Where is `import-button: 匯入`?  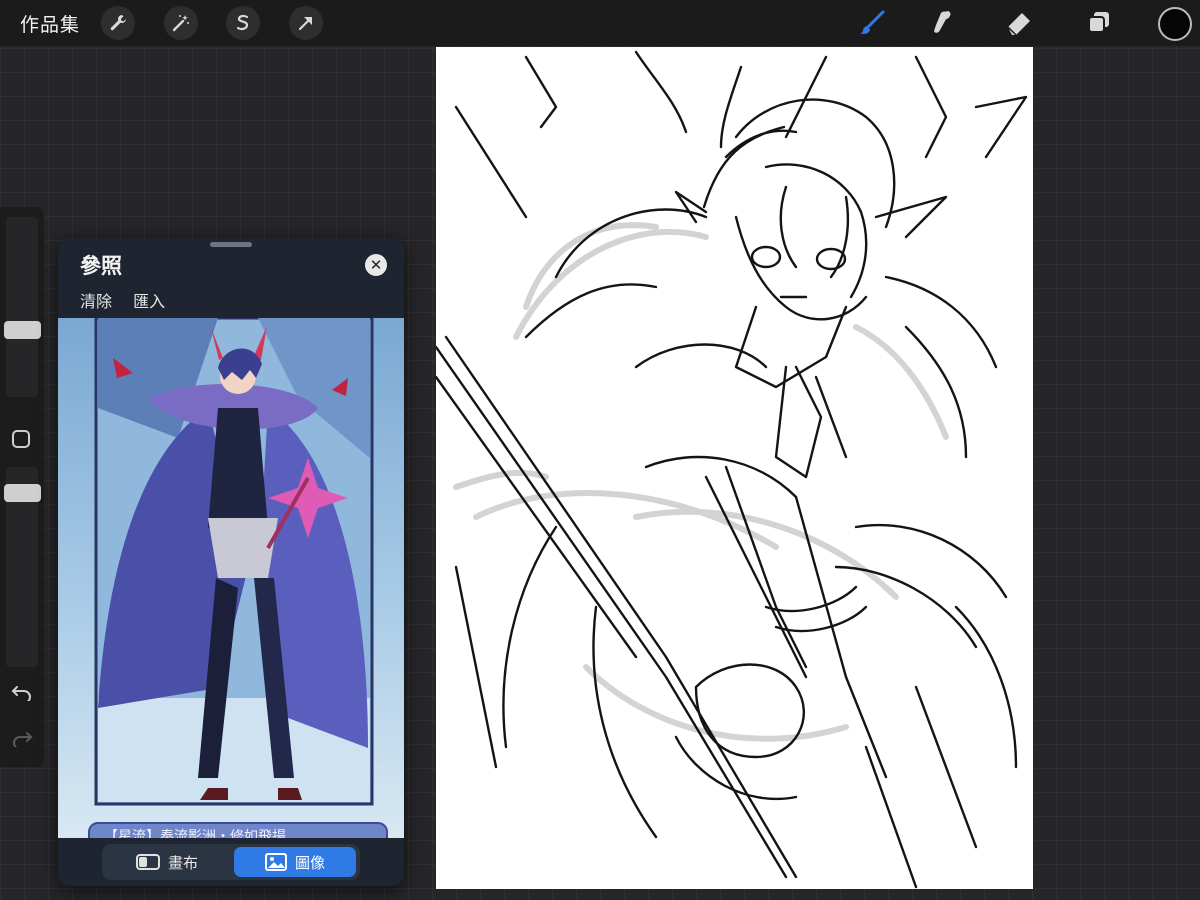
import-button: 匯入 is located at coordinates (149, 301).